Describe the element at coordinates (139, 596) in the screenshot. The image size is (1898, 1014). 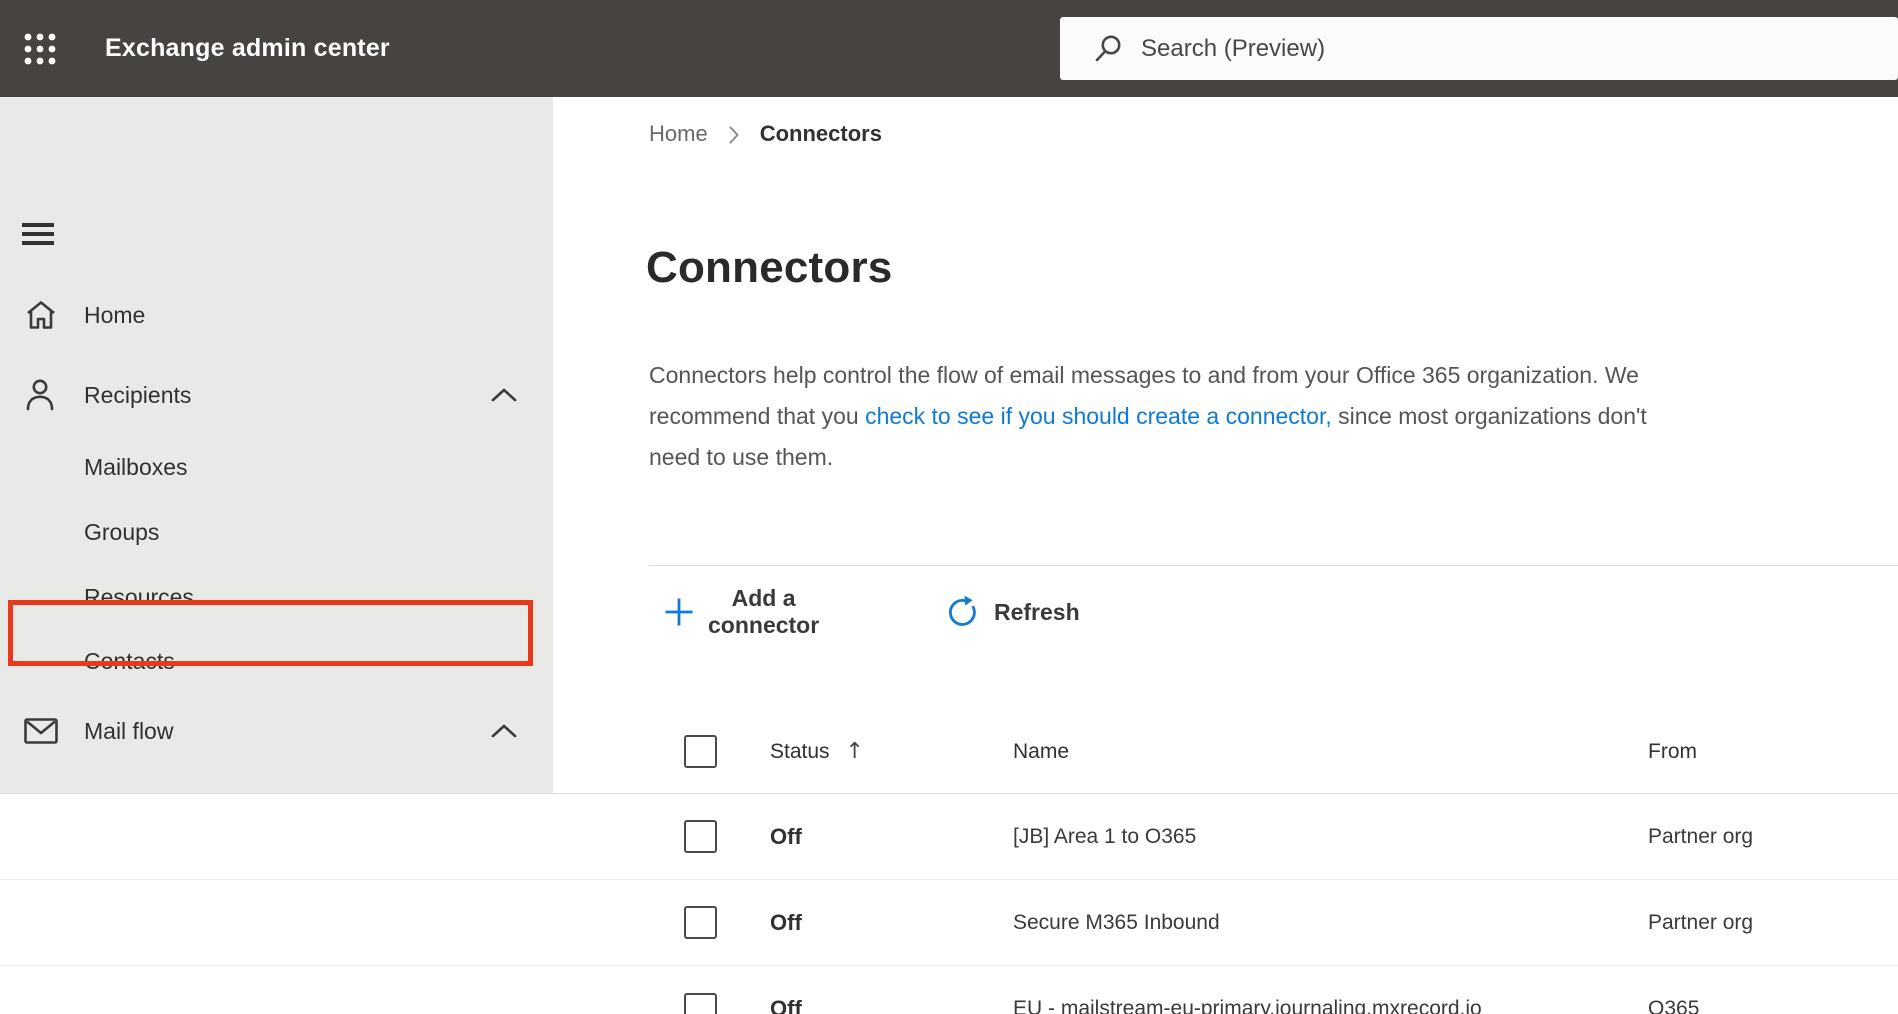
I see `sidebar-item-label: Resources` at that location.